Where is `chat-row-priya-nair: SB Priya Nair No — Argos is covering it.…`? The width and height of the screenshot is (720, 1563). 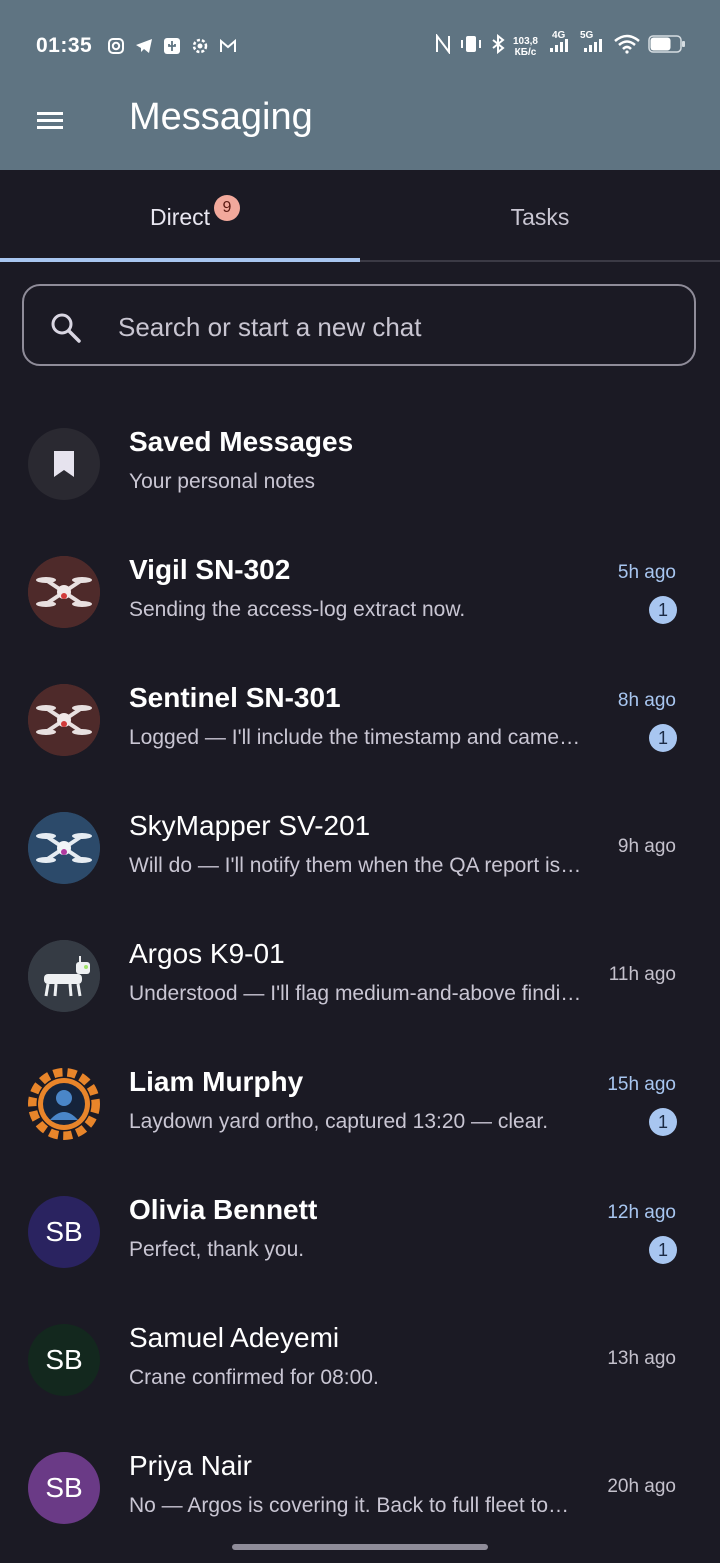
chat-row-priya-nair: SB Priya Nair No — Argos is covering it.… is located at coordinates (360, 1486).